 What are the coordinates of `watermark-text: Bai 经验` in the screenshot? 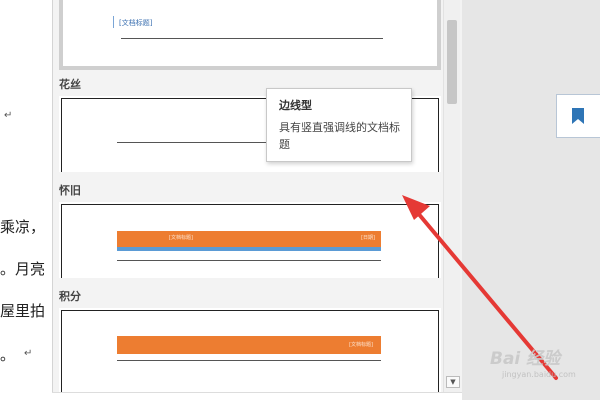 It's located at (525, 359).